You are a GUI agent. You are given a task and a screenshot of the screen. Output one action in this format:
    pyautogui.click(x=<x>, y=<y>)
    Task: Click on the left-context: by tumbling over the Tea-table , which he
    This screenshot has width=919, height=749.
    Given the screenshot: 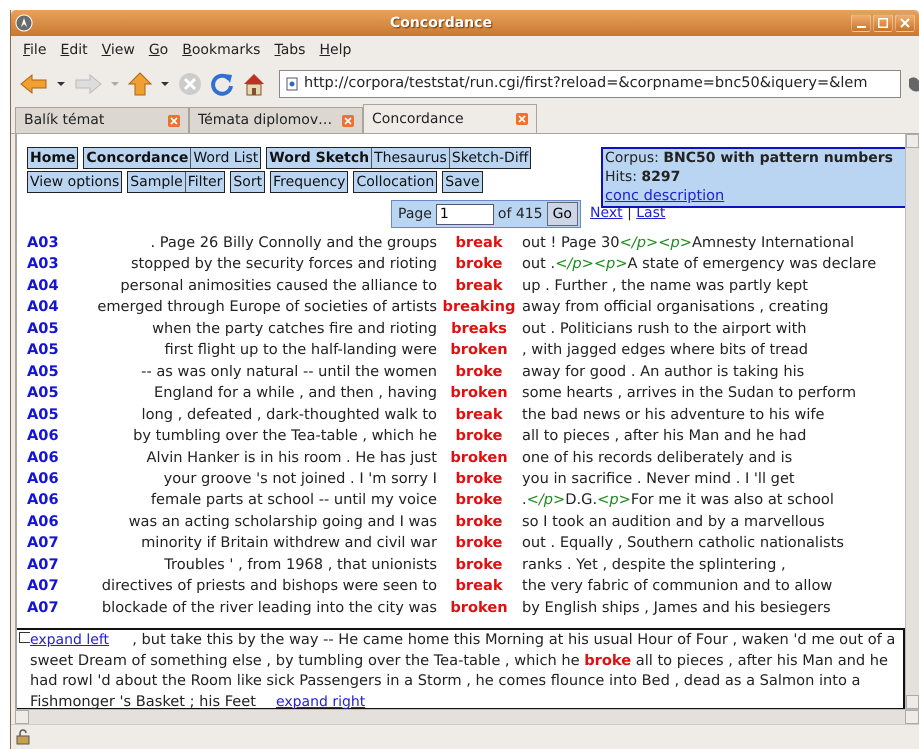 What is the action you would take?
    pyautogui.click(x=284, y=436)
    